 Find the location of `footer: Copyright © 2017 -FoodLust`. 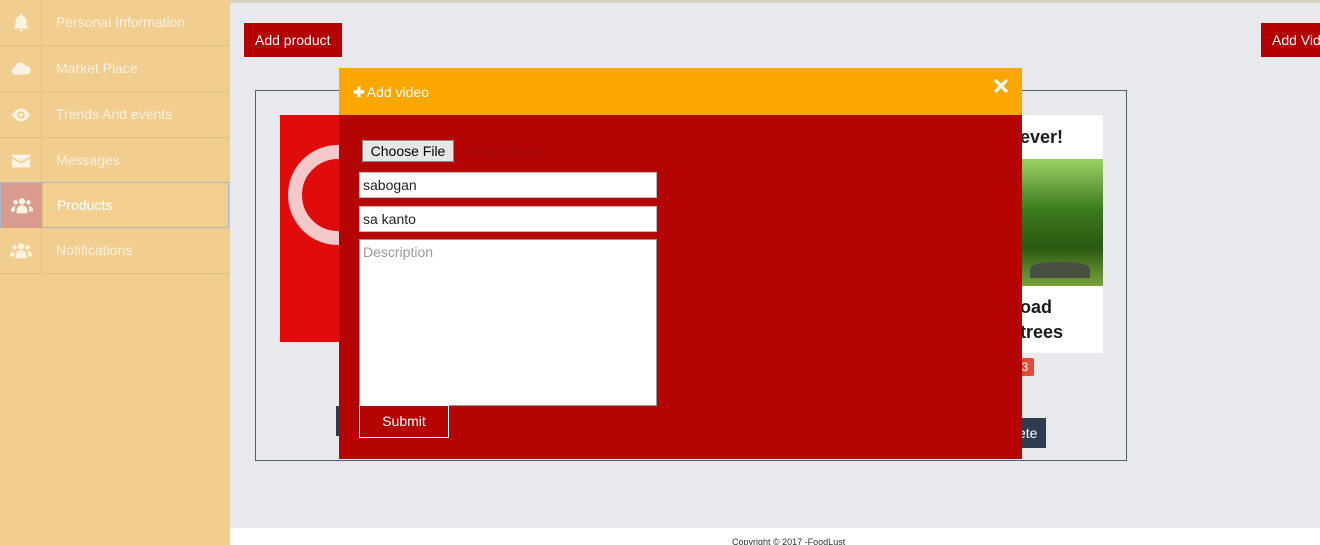

footer: Copyright © 2017 -FoodLust is located at coordinates (775, 536).